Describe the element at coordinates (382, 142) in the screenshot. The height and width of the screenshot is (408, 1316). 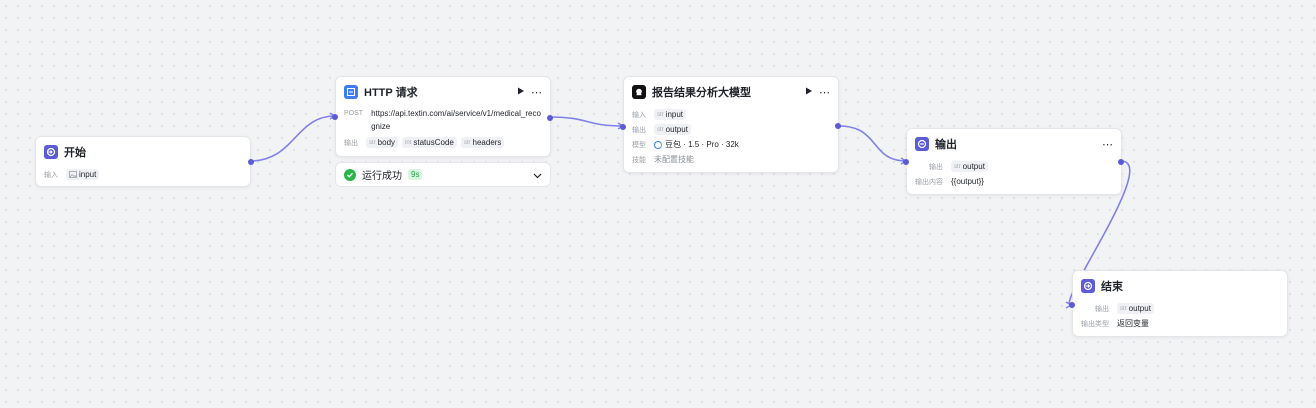
I see `output-tag-body: str body` at that location.